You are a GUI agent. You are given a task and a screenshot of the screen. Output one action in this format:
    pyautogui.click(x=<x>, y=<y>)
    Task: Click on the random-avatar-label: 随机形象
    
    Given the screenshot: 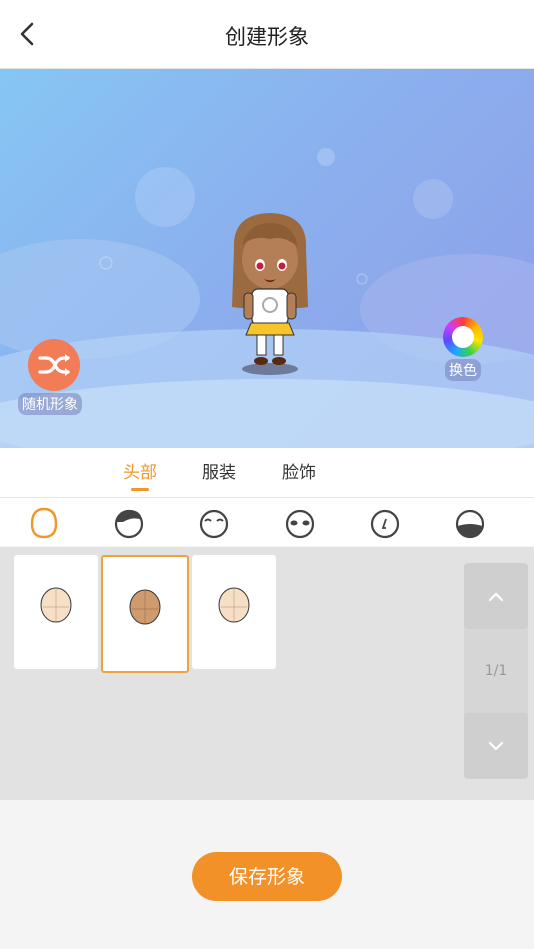 What is the action you would take?
    pyautogui.click(x=50, y=404)
    